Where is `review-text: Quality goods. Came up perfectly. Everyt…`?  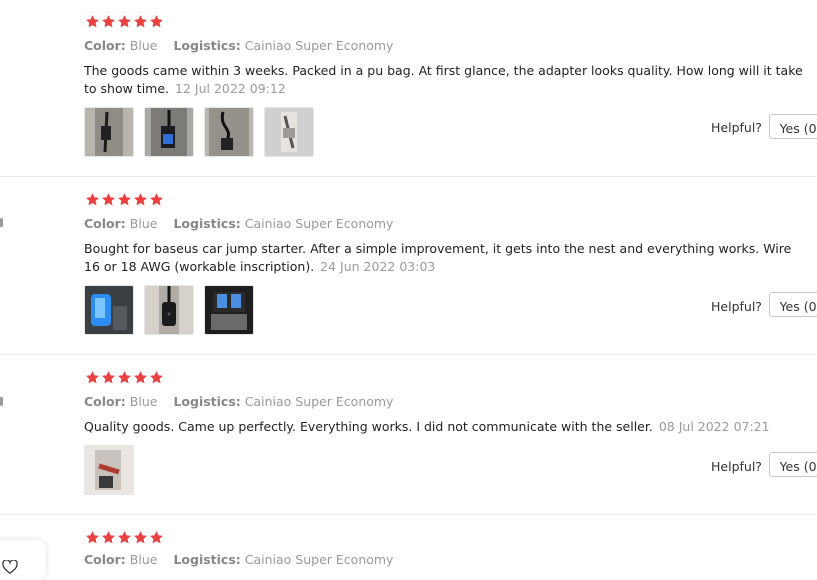 review-text: Quality goods. Came up perfectly. Everyt… is located at coordinates (446, 427).